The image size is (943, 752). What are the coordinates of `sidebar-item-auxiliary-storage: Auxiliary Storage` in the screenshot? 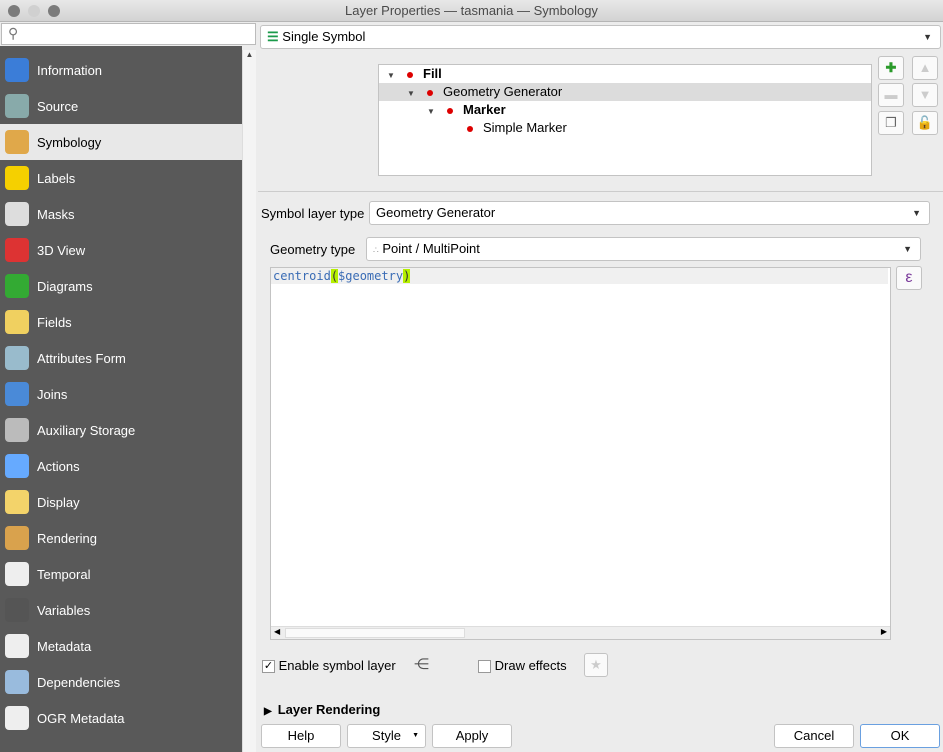 It's located at (121, 430).